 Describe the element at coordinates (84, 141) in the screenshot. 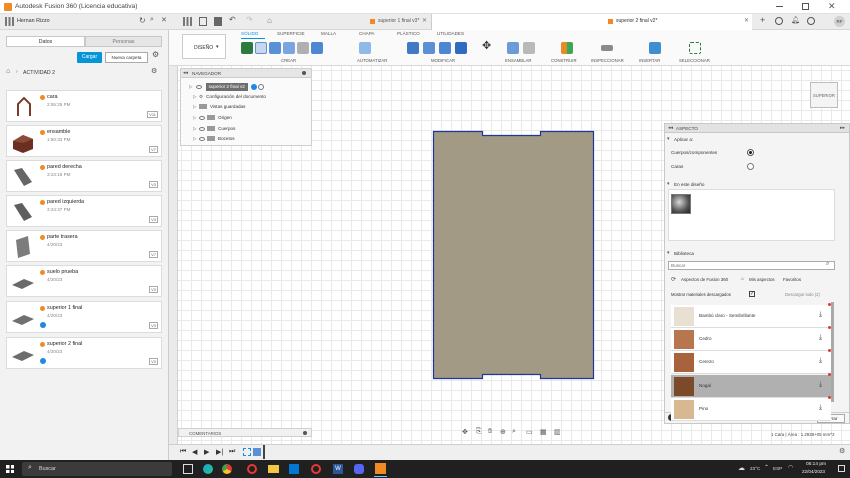

I see `file-item: ensamble 1:50:33 PM V7` at that location.